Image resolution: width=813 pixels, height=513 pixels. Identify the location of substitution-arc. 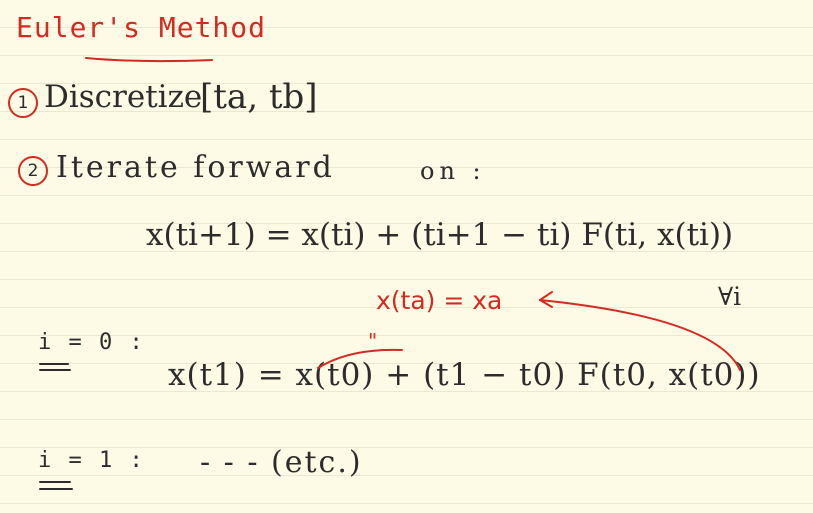
(360, 358).